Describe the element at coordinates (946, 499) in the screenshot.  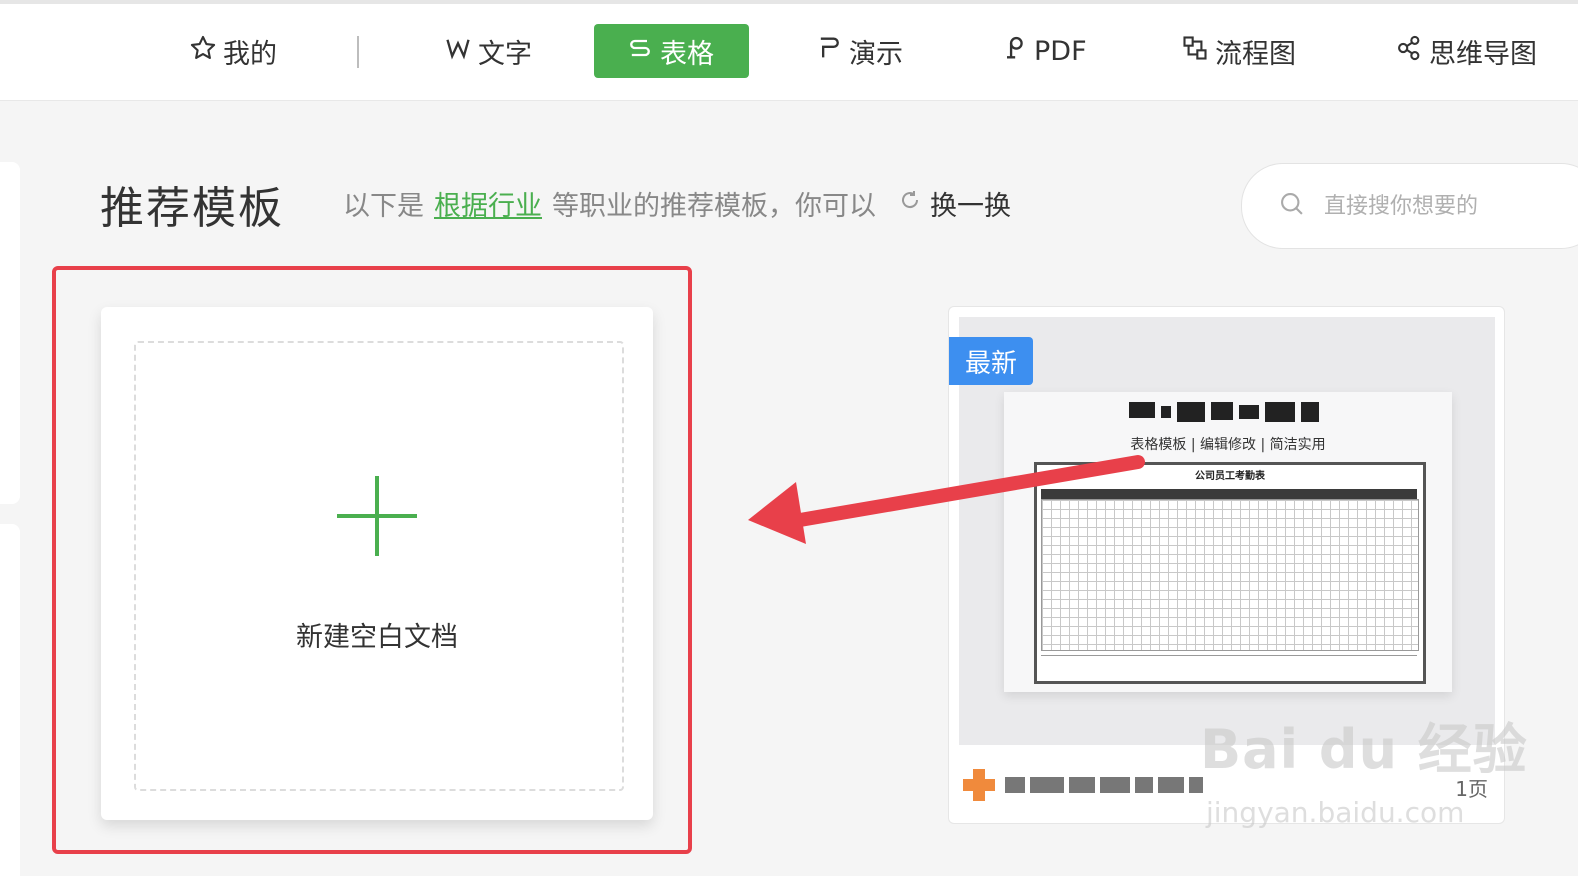
I see `annotation-arrow` at that location.